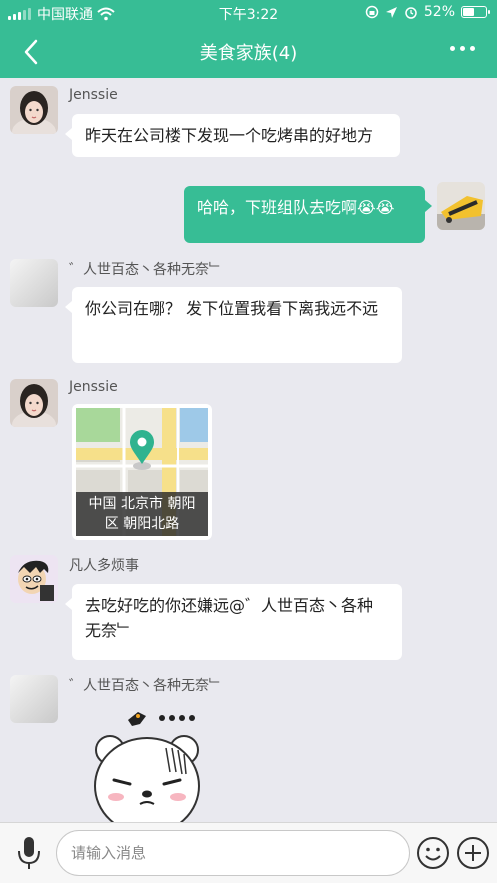  What do you see at coordinates (142, 514) in the screenshot?
I see `location-caption: 中国 北京市 朝阳 区 朝阳北路` at bounding box center [142, 514].